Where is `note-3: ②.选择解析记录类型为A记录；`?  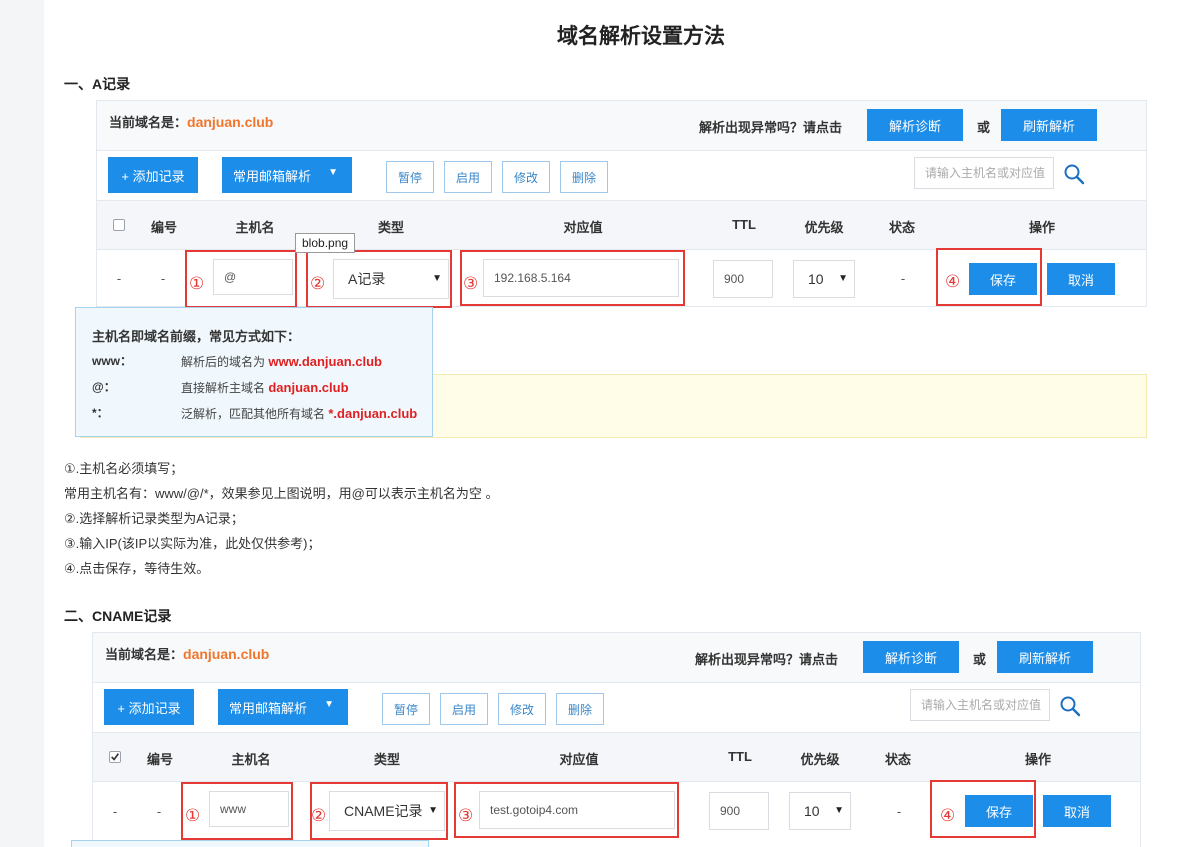 note-3: ②.选择解析记录类型为A记录； is located at coordinates (154, 518).